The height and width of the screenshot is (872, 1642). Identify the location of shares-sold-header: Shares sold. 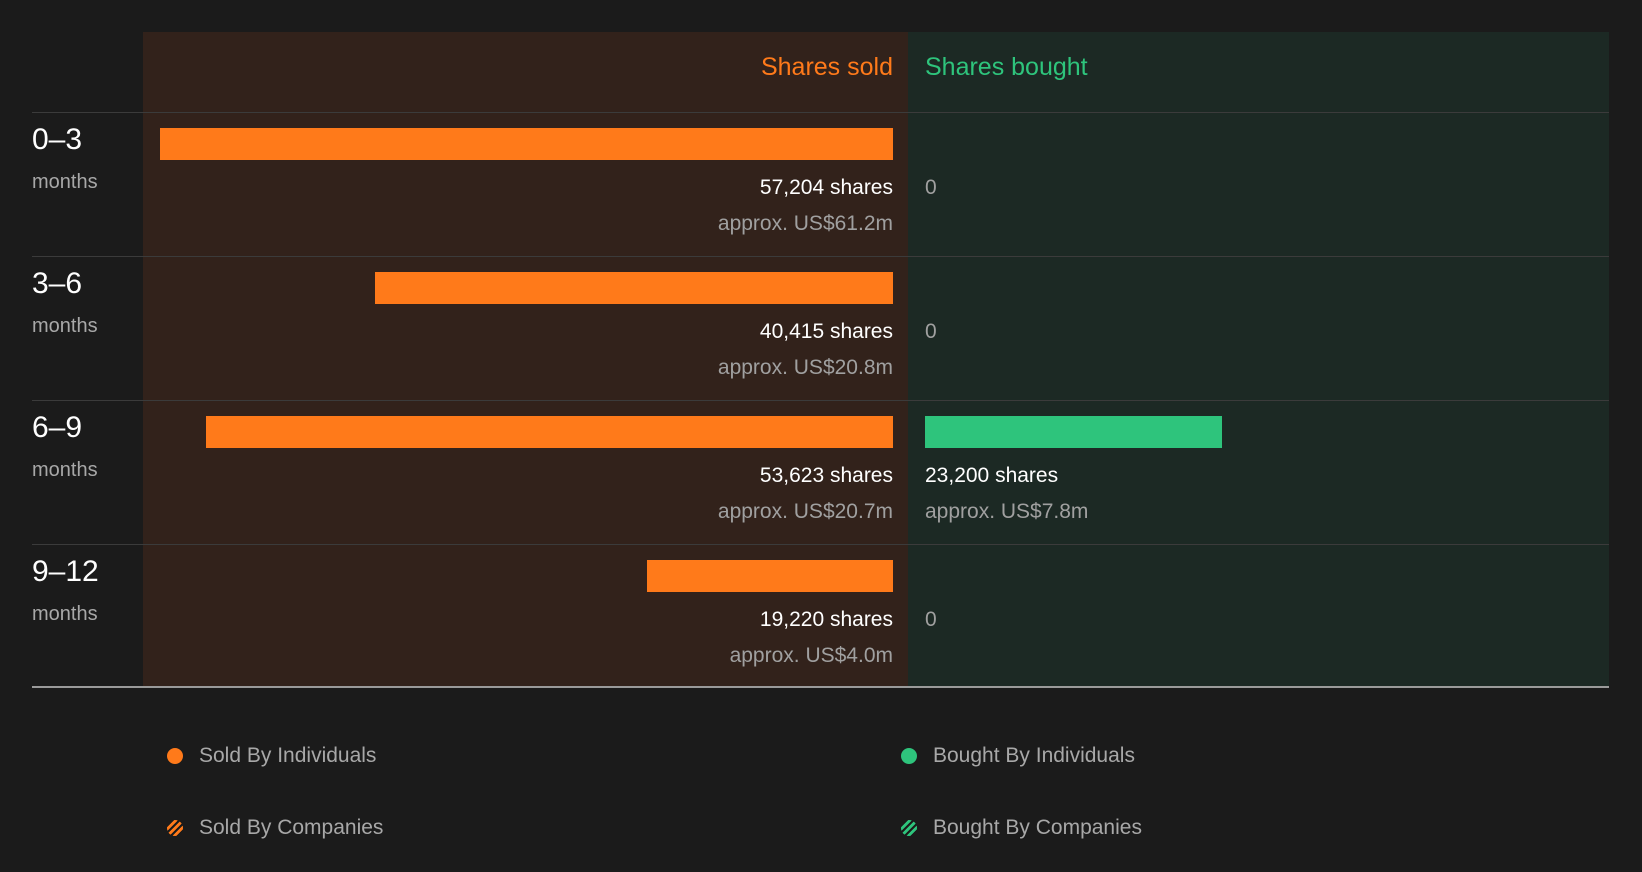
(826, 67).